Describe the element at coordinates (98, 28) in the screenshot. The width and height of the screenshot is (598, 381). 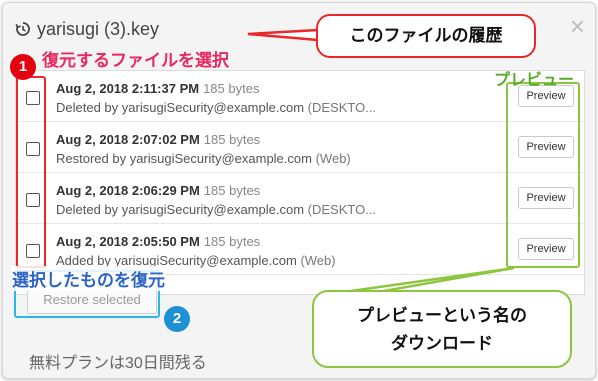
I see `dialog-title: yarisugi (3).key` at that location.